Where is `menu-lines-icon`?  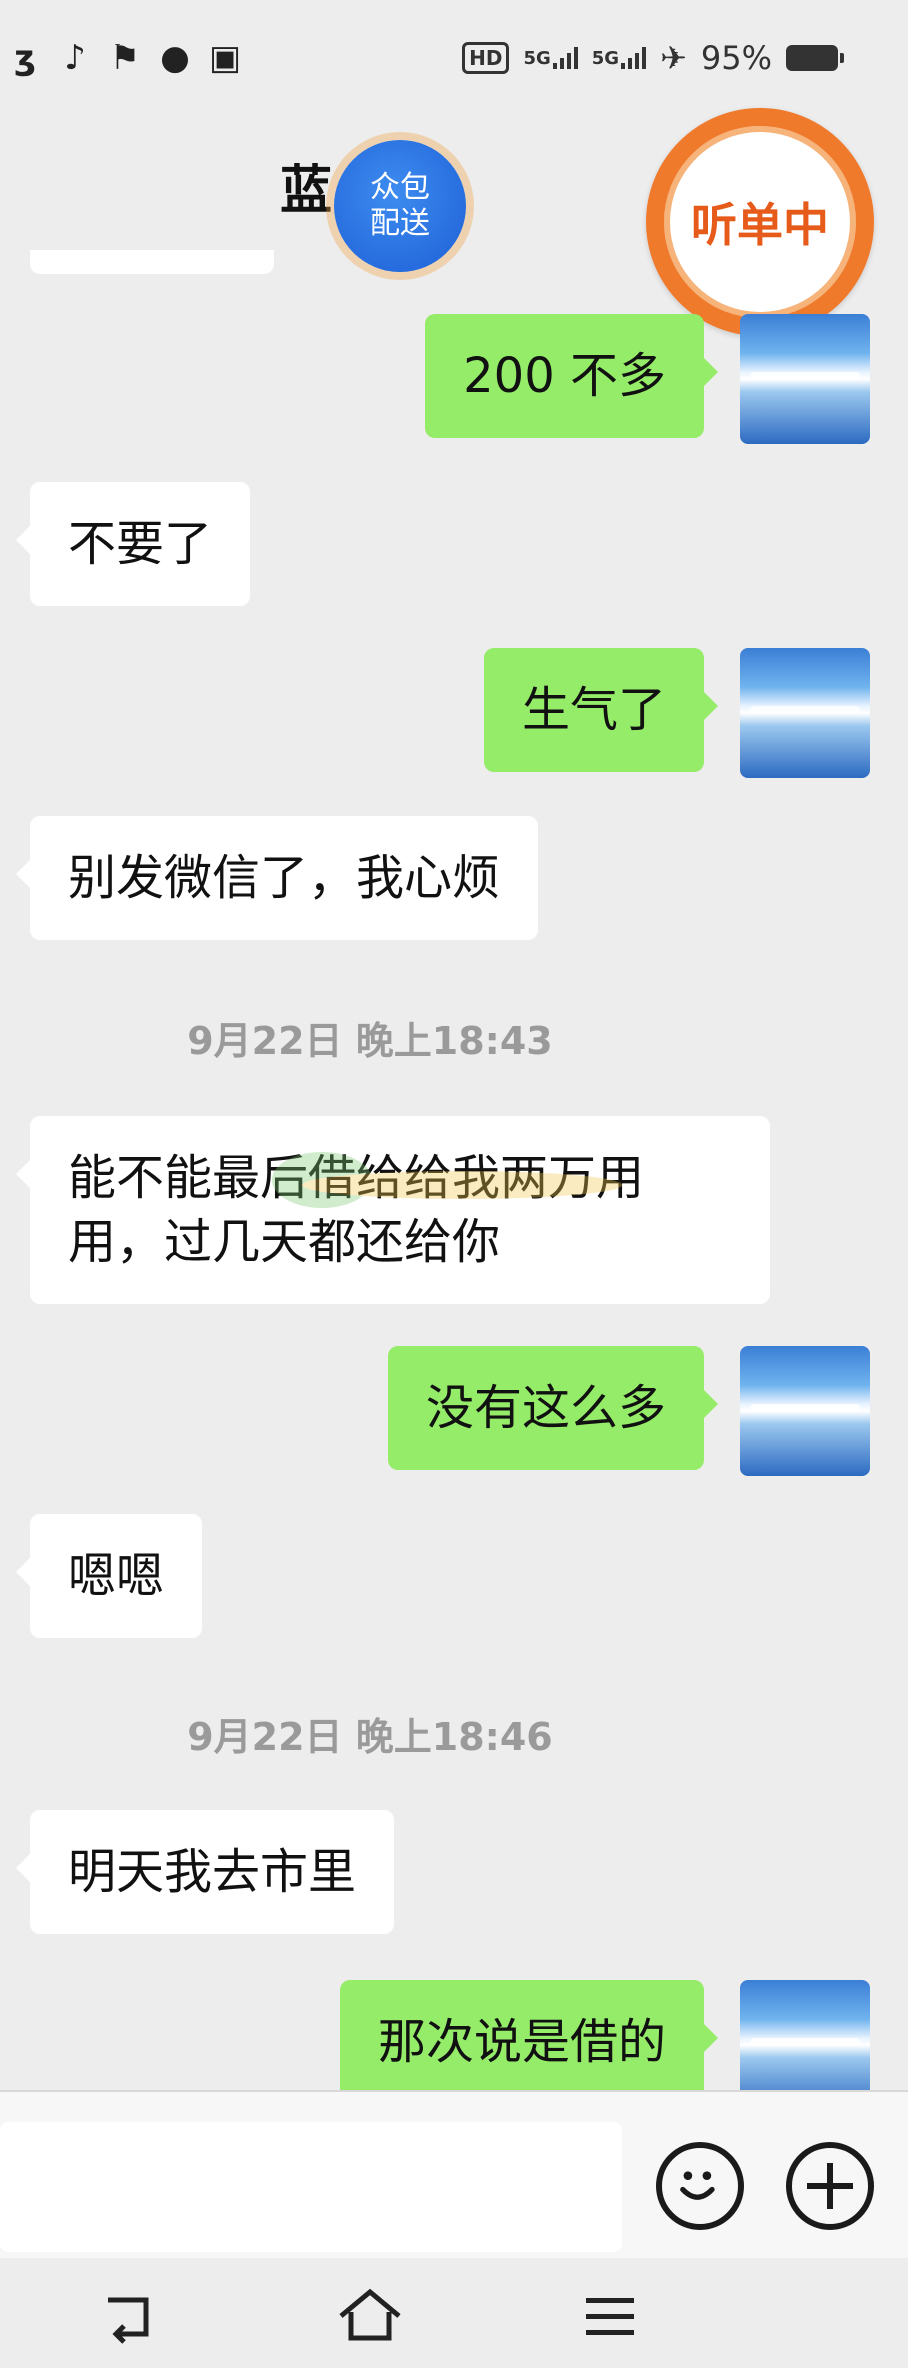
menu-lines-icon is located at coordinates (610, 2316).